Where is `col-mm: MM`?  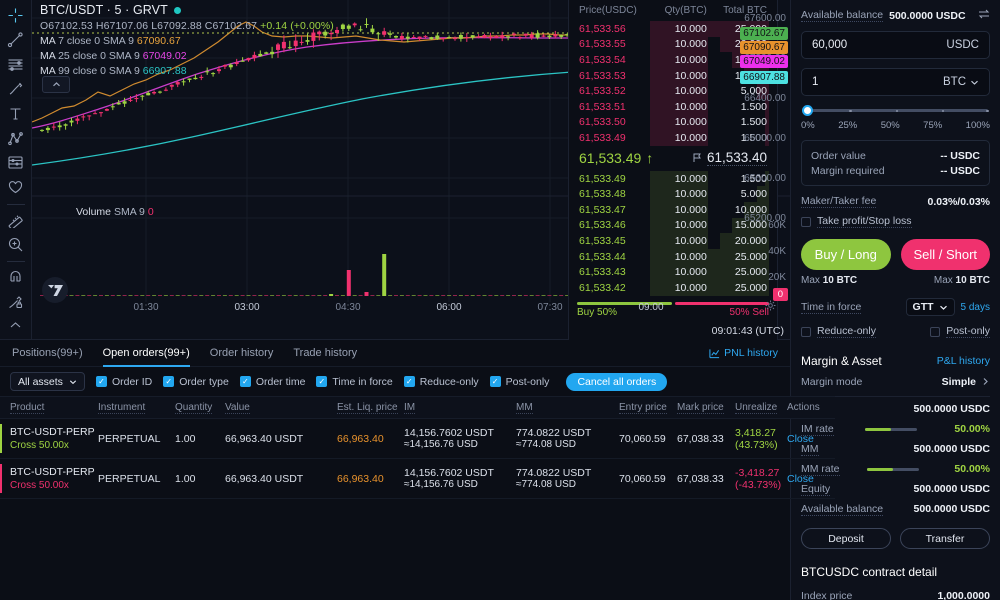
col-mm: MM is located at coordinates (567, 407).